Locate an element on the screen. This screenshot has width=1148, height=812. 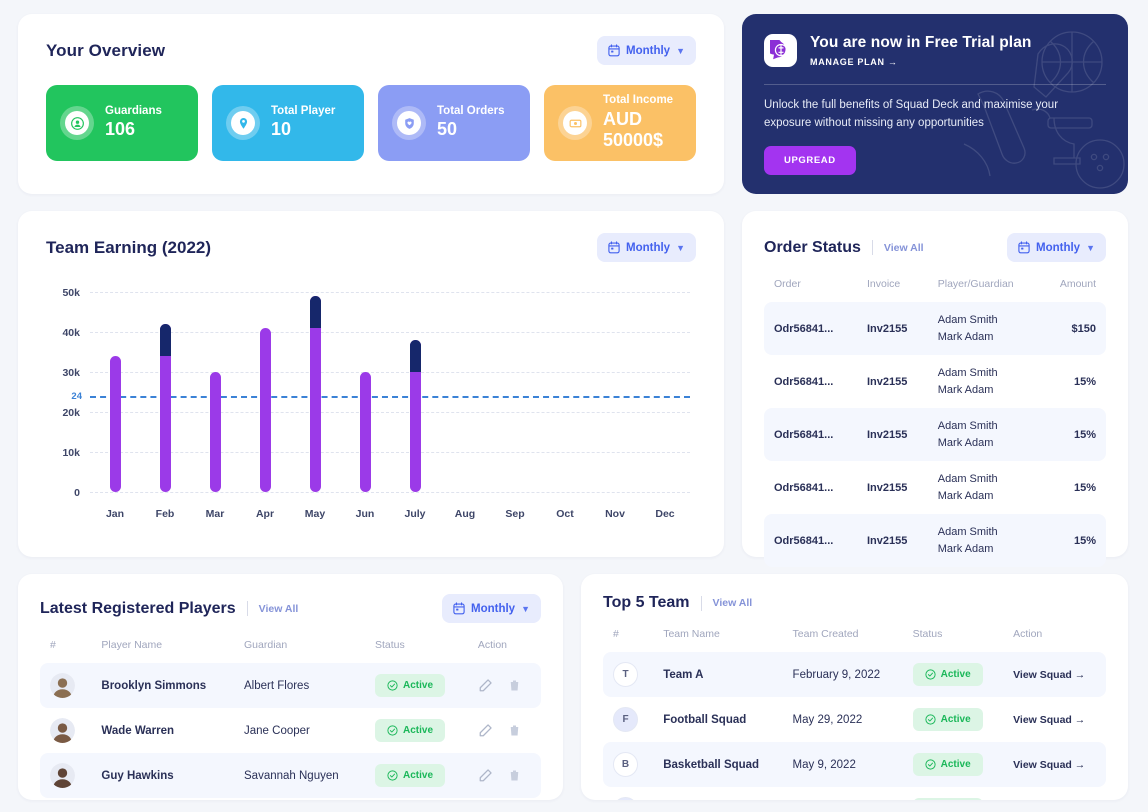
page-title: Your Overview is located at coordinates (106, 50).